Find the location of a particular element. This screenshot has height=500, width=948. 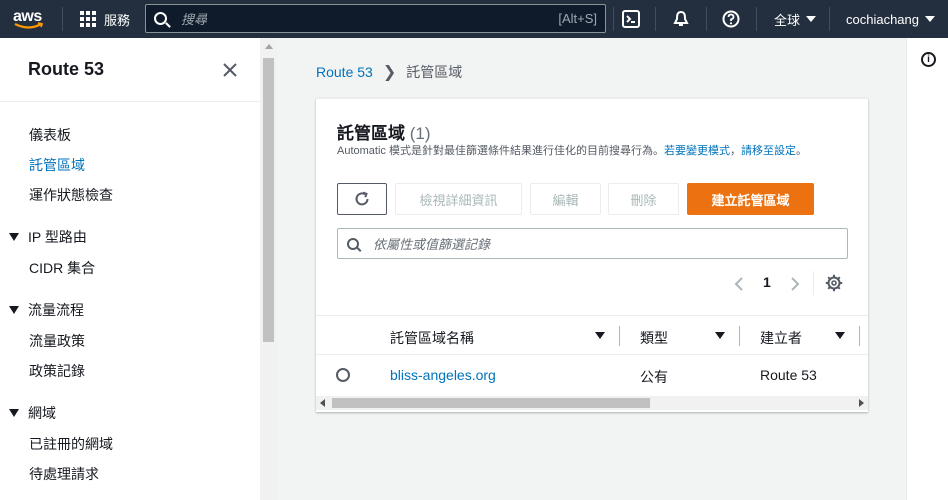

sidebar-item-health-checks: 運作狀態檢查 is located at coordinates (71, 195).